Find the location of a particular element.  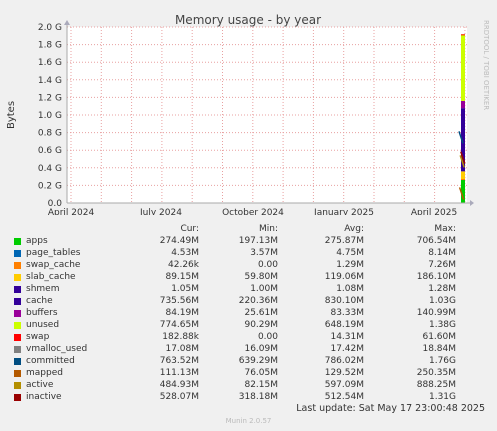

legend-max-value: 186.10M is located at coordinates (436, 277).